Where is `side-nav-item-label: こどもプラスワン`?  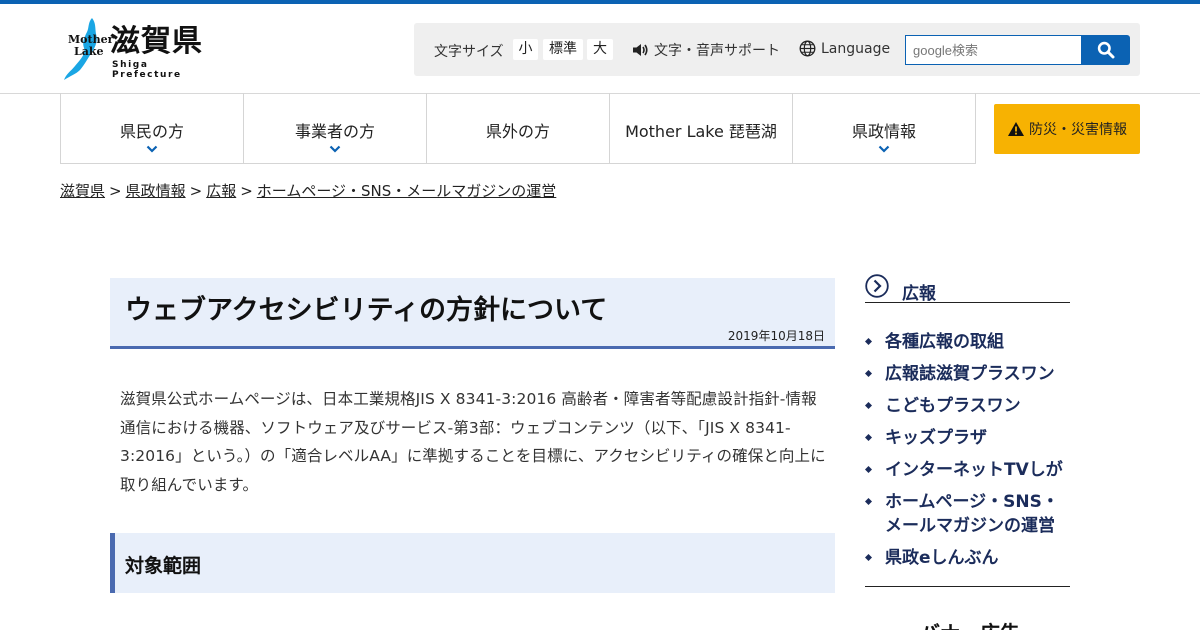 side-nav-item-label: こどもプラスワン is located at coordinates (953, 406).